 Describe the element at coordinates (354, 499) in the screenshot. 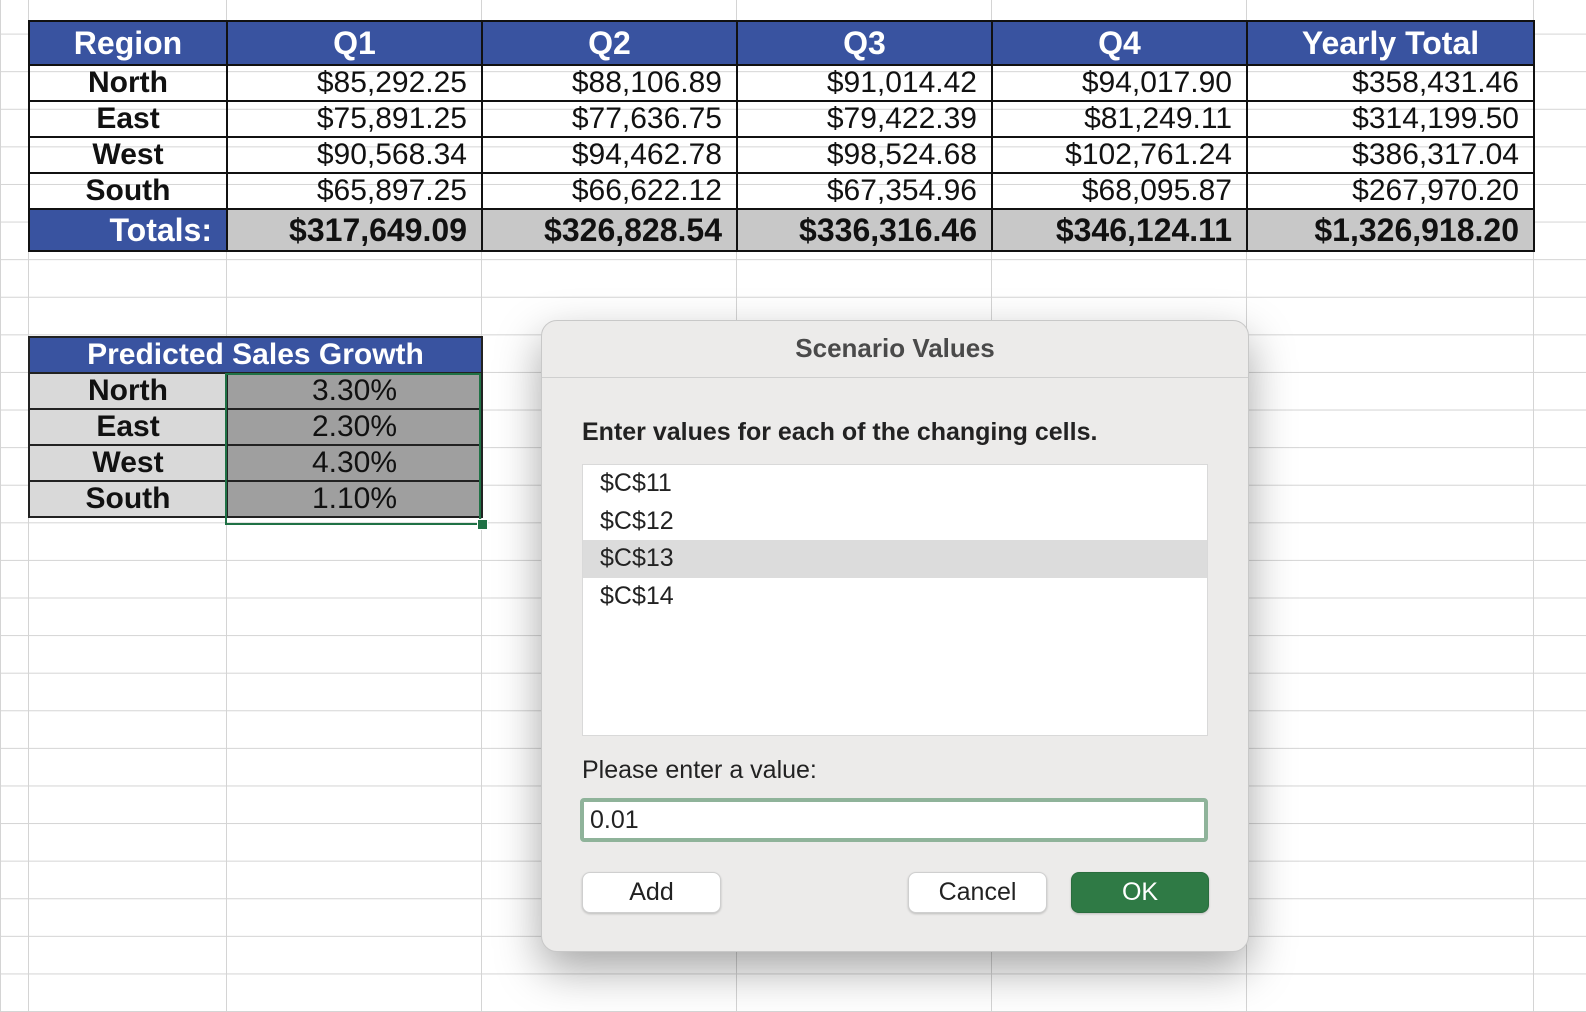

I see `growth-cell: 1.10%` at that location.